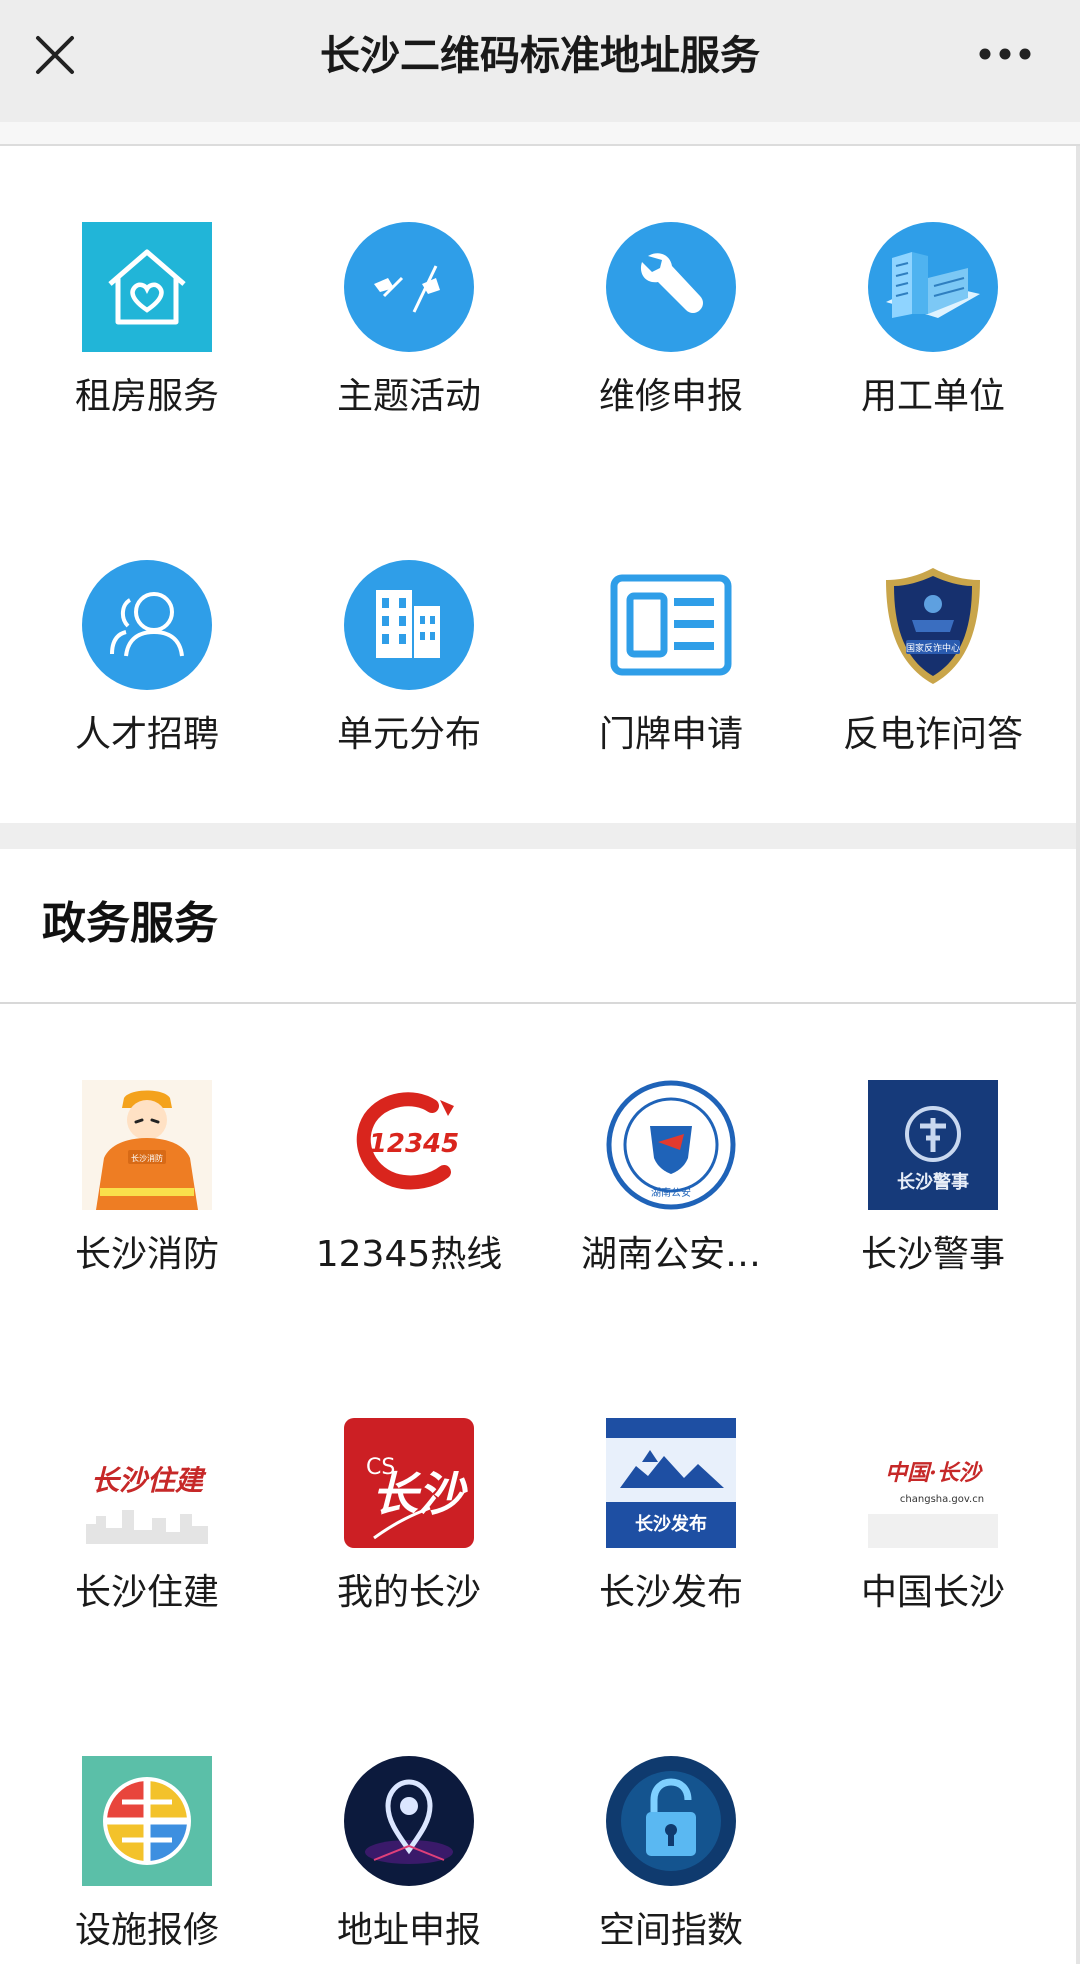  Describe the element at coordinates (934, 1473) in the screenshot. I see `china-cs-text: 中国·长沙` at that location.